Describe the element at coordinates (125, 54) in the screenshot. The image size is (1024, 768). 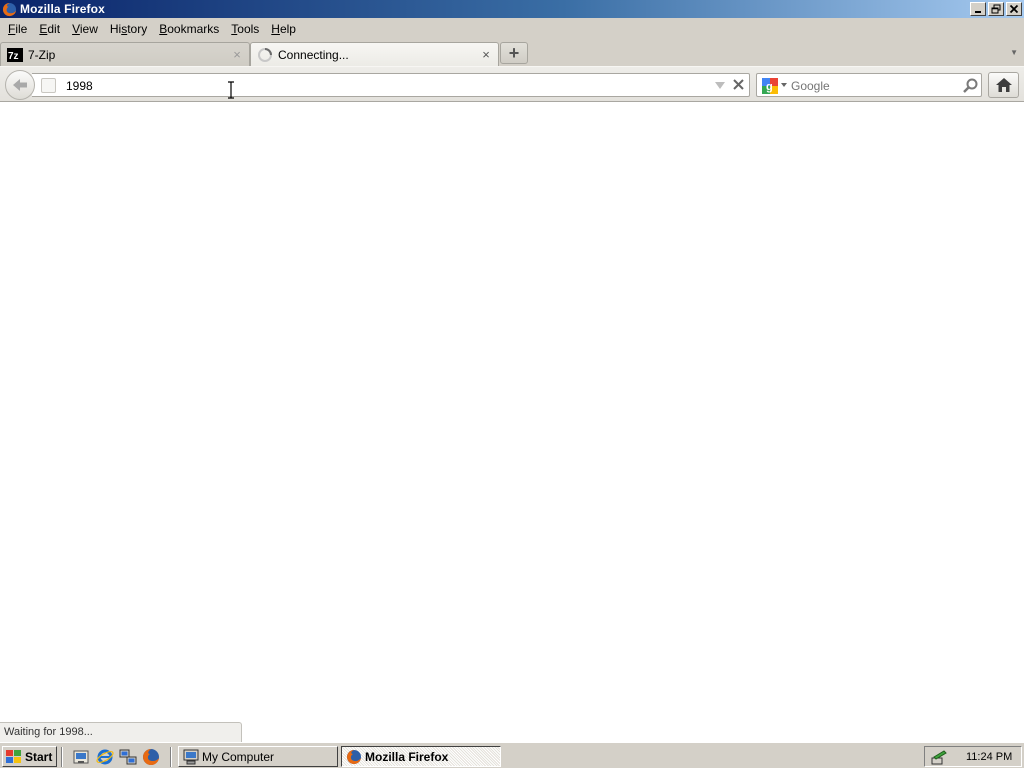
I see `tab-7zip: 7z 7-Zip ×` at that location.